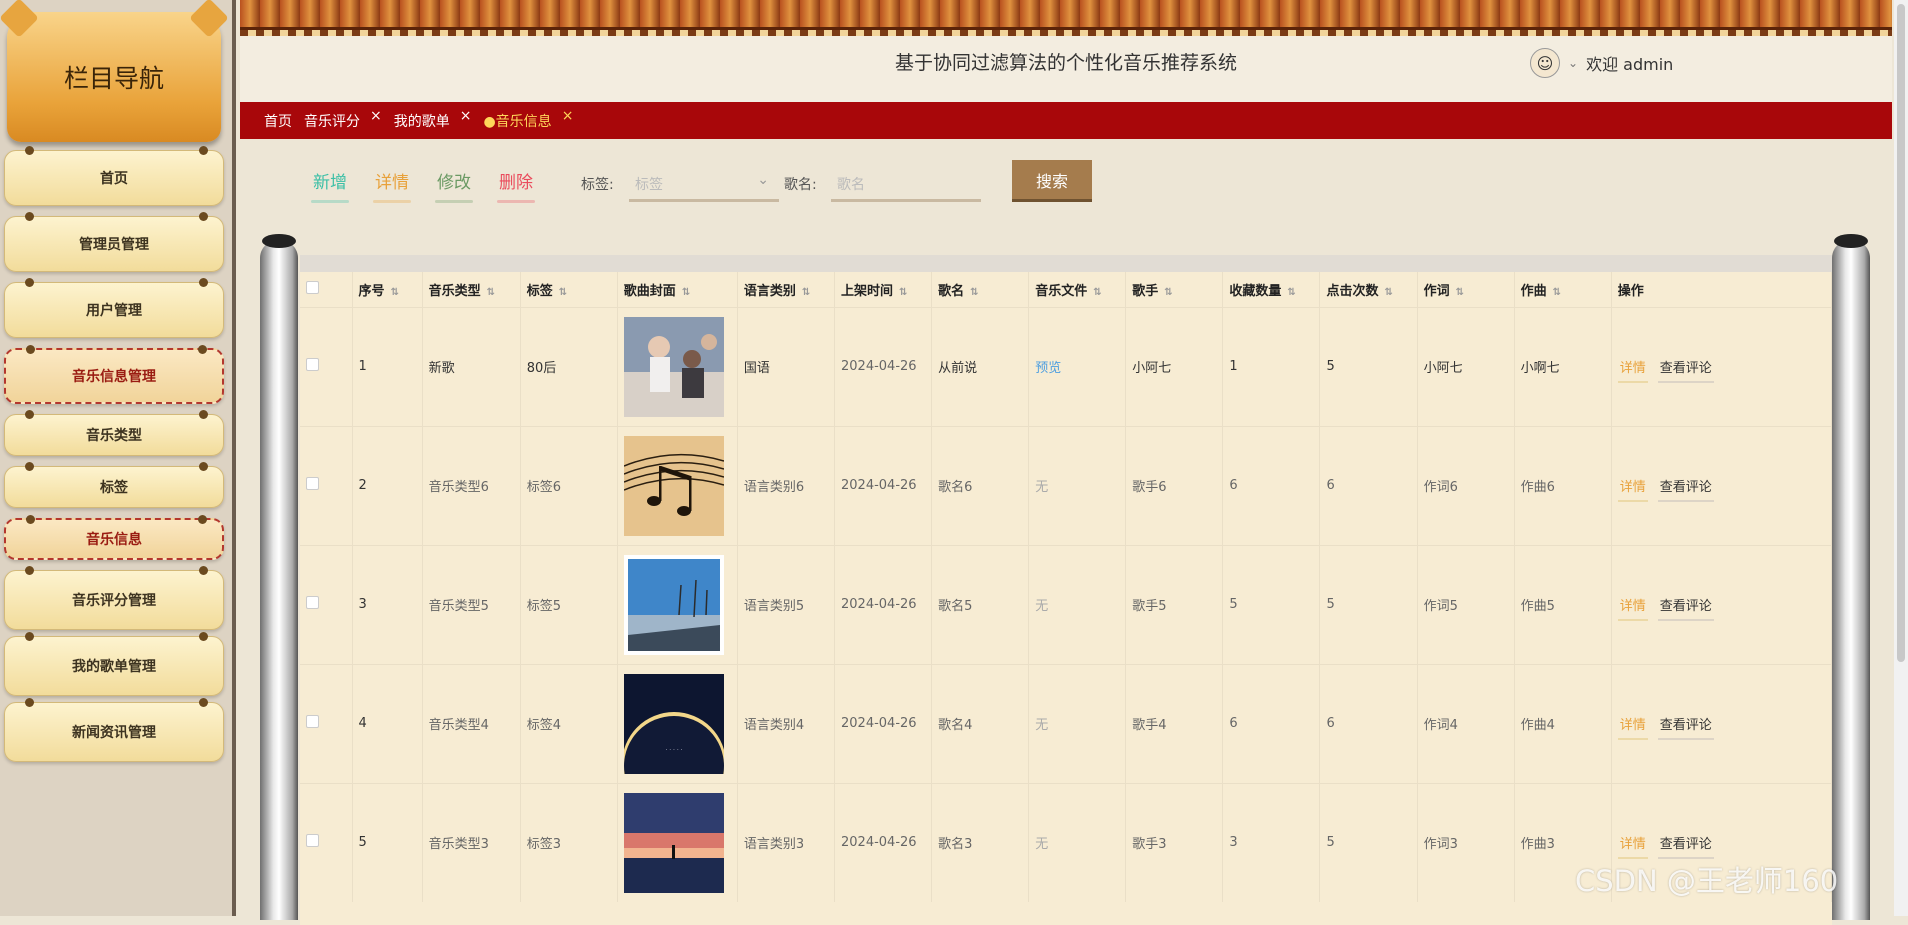 The image size is (1908, 925). I want to click on tab-music-info: ●音乐信息 ×, so click(528, 120).